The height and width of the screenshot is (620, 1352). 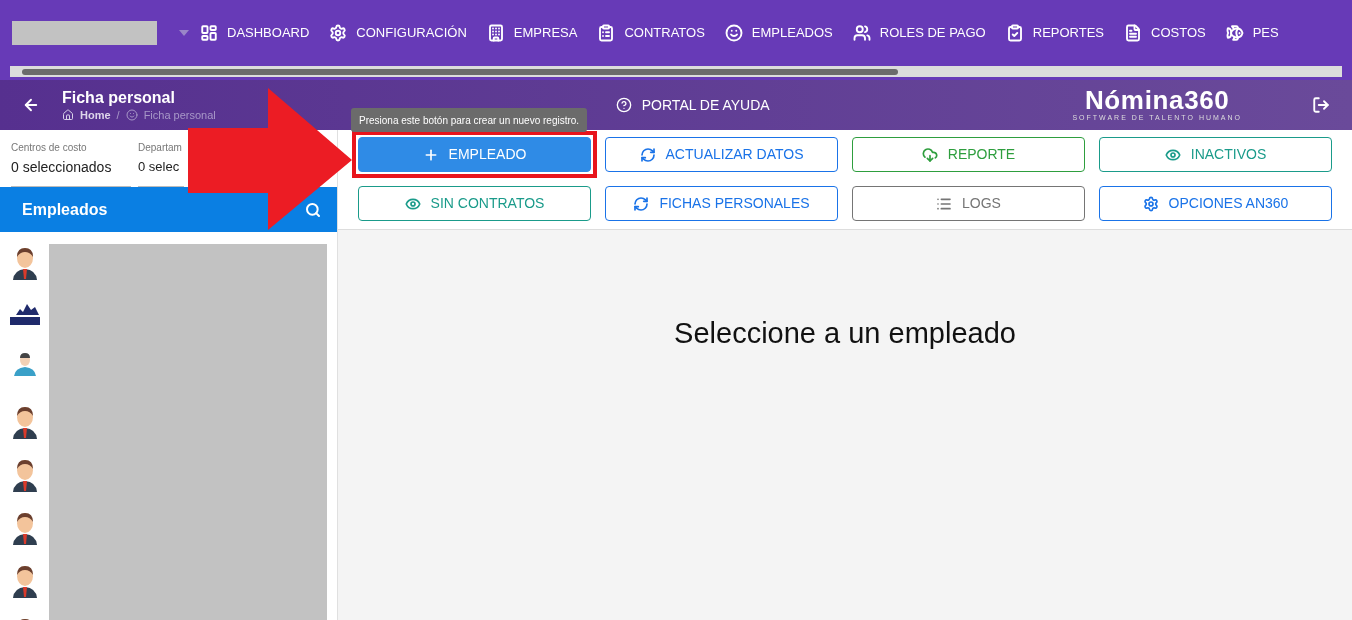 I want to click on fish-icon, so click(x=1234, y=33).